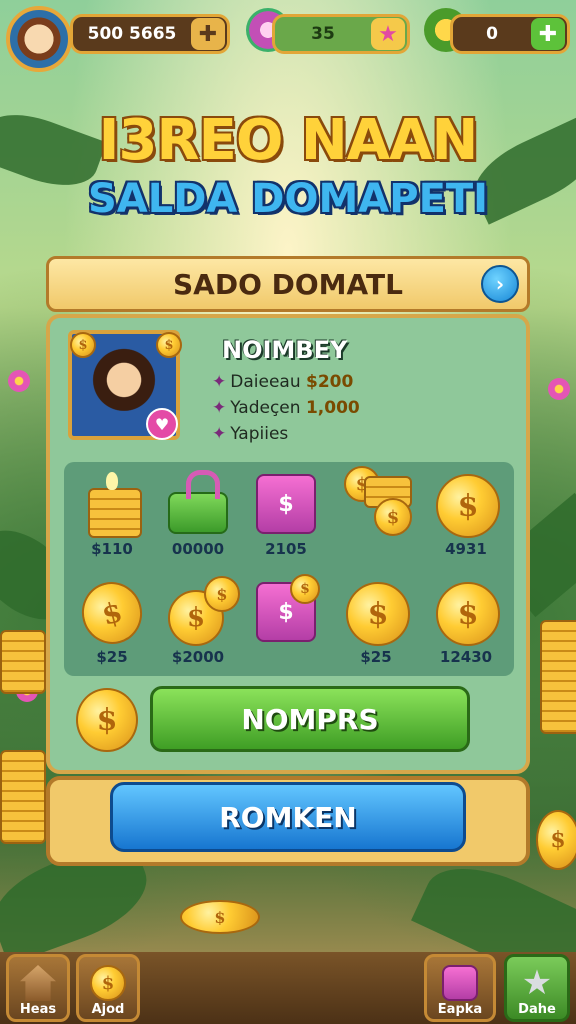 The image size is (576, 1024). I want to click on gift-box-icon, so click(460, 983).